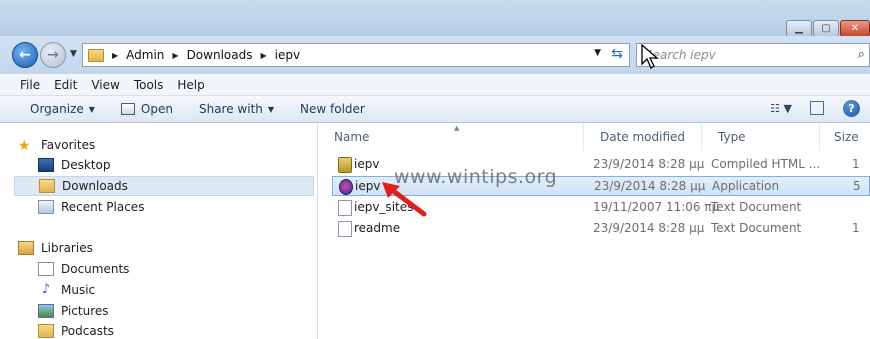 The image size is (870, 339). I want to click on nav-desktop: Desktop, so click(72, 165).